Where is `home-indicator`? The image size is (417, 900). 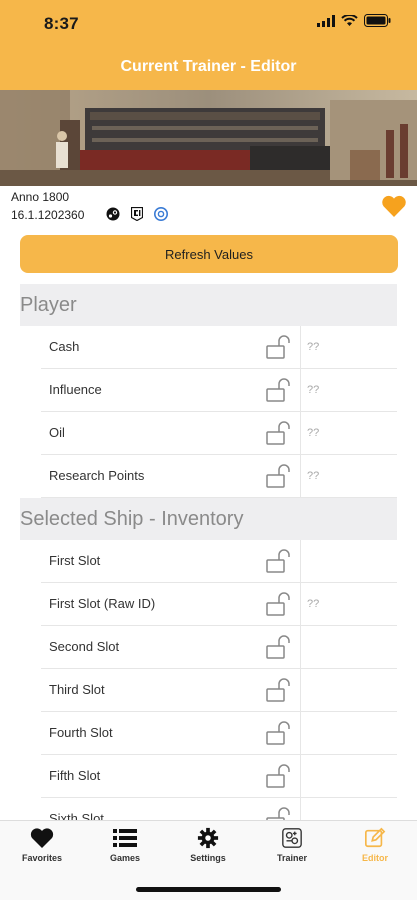 home-indicator is located at coordinates (208, 889).